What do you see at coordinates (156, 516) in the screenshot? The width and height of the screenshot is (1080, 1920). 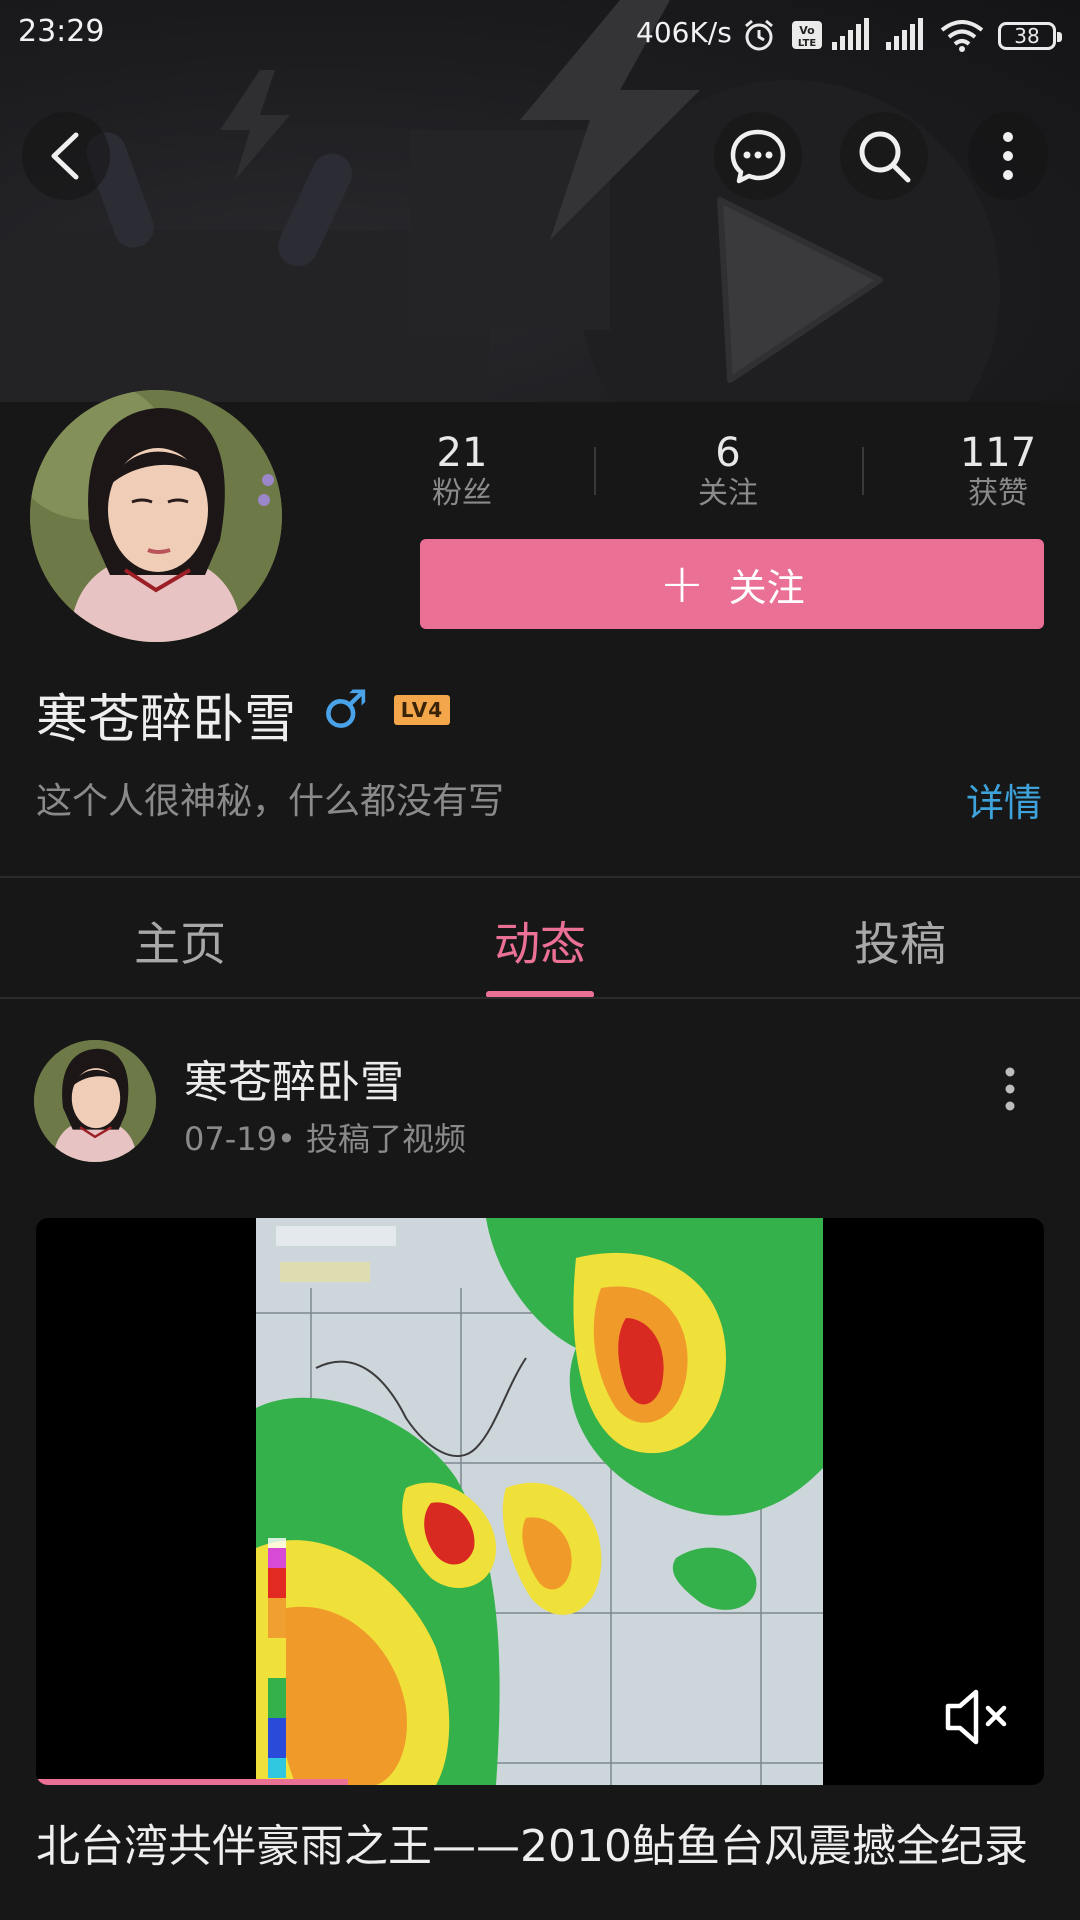 I see `profile-avatar` at bounding box center [156, 516].